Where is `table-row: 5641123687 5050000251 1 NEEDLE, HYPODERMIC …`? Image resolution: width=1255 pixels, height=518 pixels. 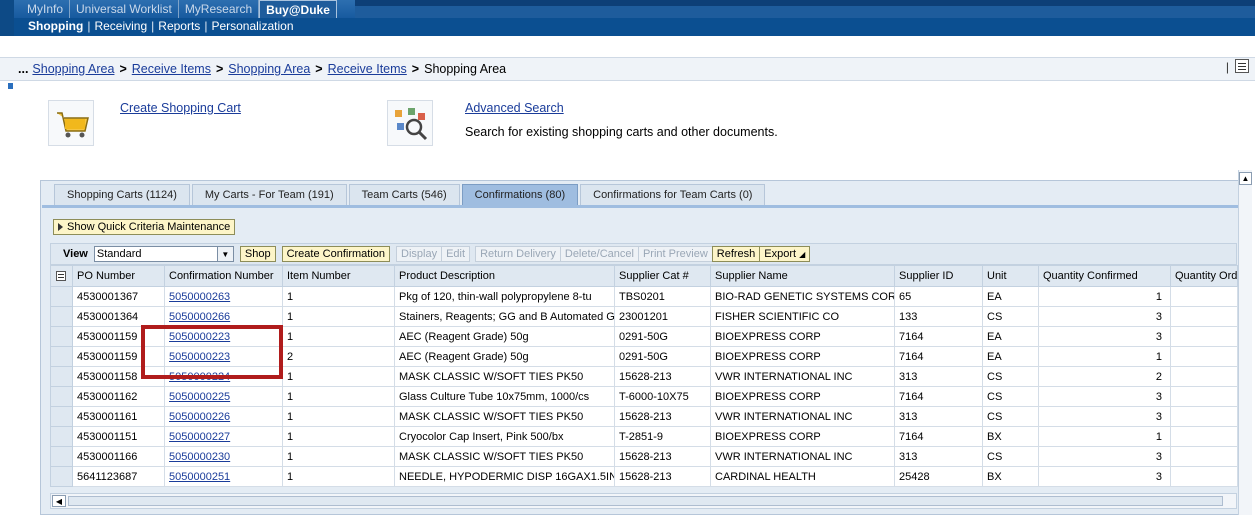
table-row: 5641123687 5050000251 1 NEEDLE, HYPODERMIC … is located at coordinates (644, 476).